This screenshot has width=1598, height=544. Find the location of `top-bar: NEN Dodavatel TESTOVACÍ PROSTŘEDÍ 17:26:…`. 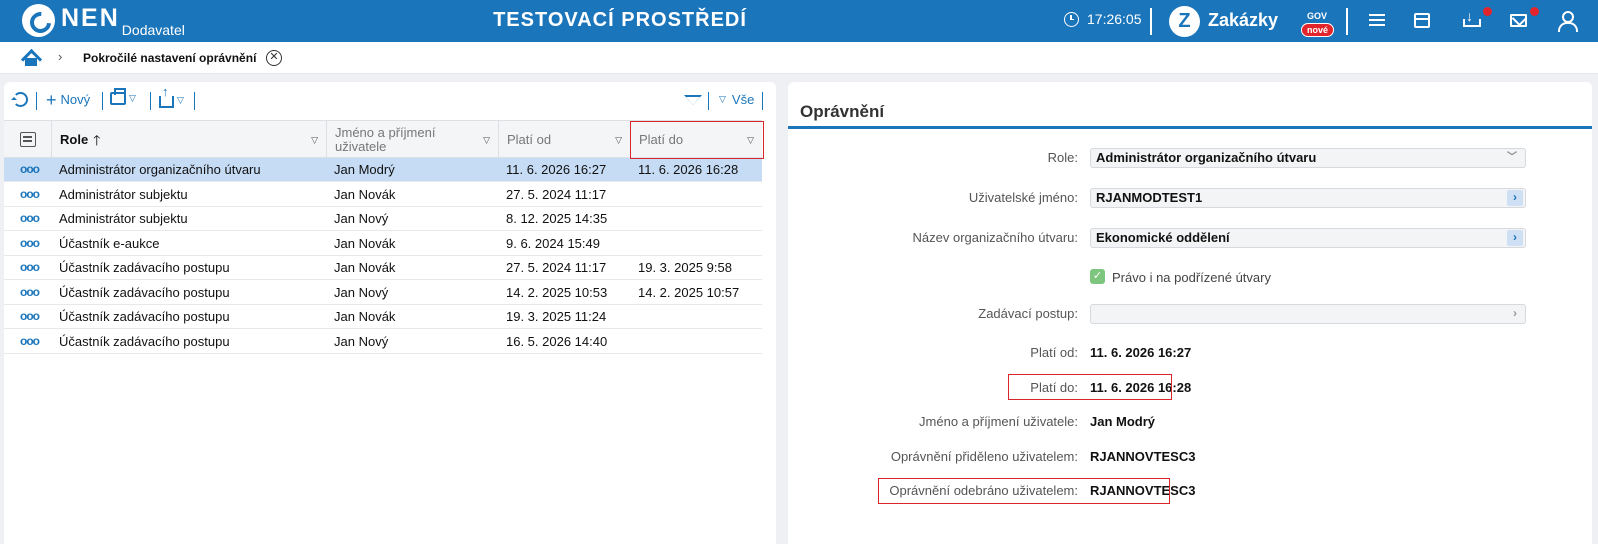

top-bar: NEN Dodavatel TESTOVACÍ PROSTŘEDÍ 17:26:… is located at coordinates (799, 21).